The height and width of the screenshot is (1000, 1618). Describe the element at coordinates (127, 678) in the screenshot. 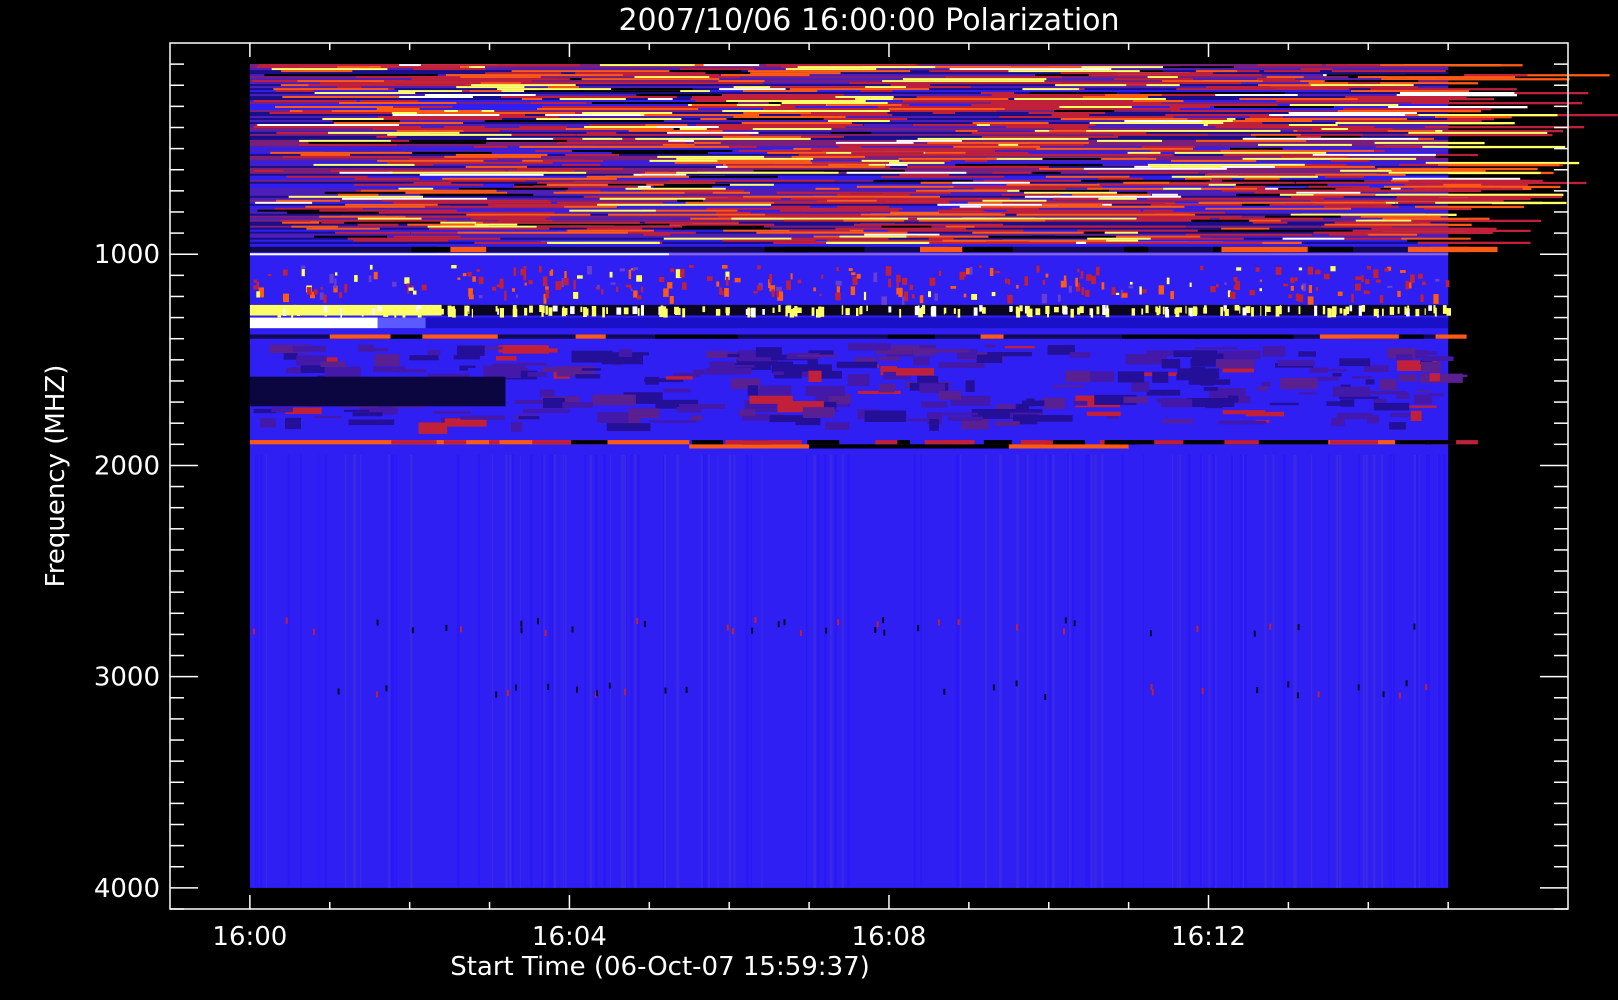

I see `y-tick-label: 3000` at that location.